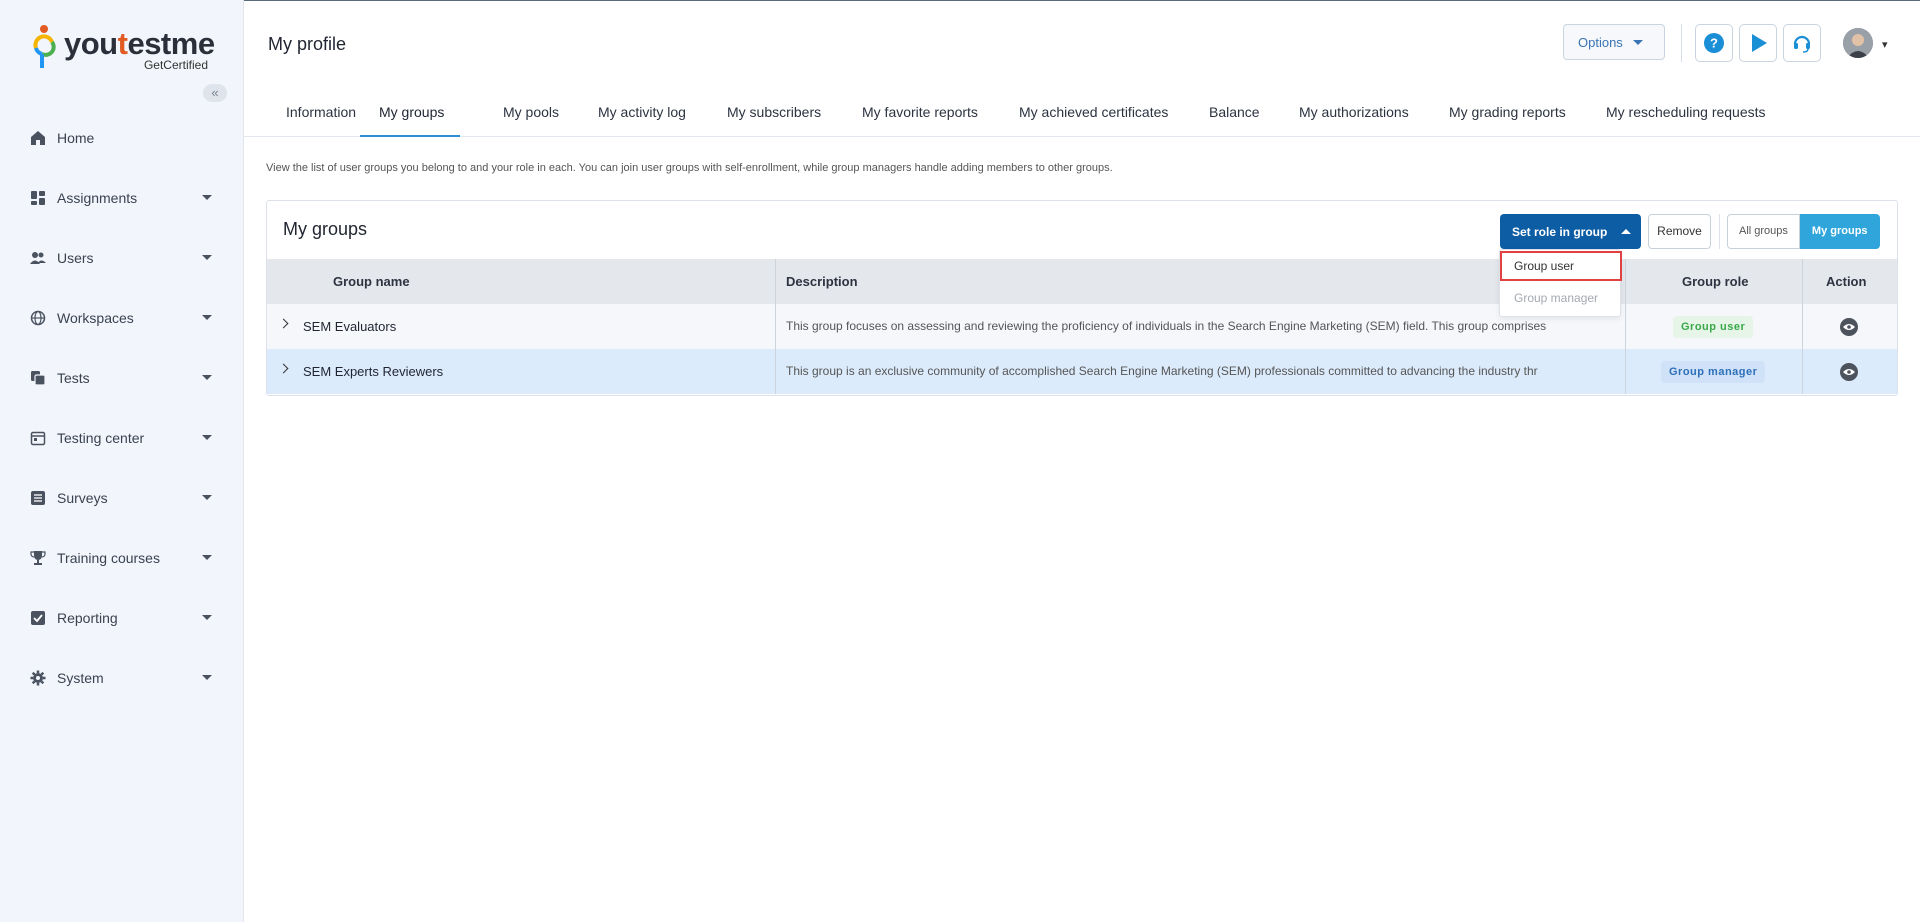 The image size is (1920, 922). Describe the element at coordinates (1713, 372) in the screenshot. I see `group-role-badge: Group manager` at that location.